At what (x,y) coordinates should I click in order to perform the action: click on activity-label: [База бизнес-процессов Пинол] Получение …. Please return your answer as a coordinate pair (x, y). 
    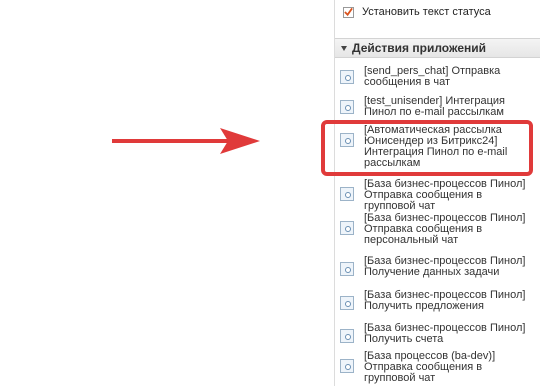
    Looking at the image, I should click on (445, 266).